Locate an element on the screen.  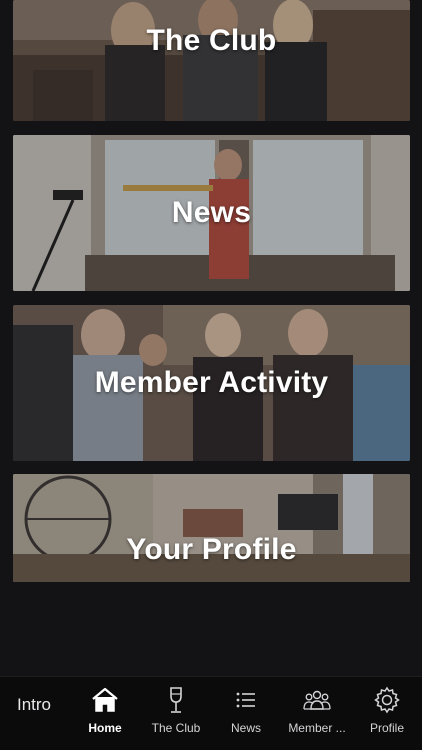
tab-label: Home is located at coordinates (105, 728).